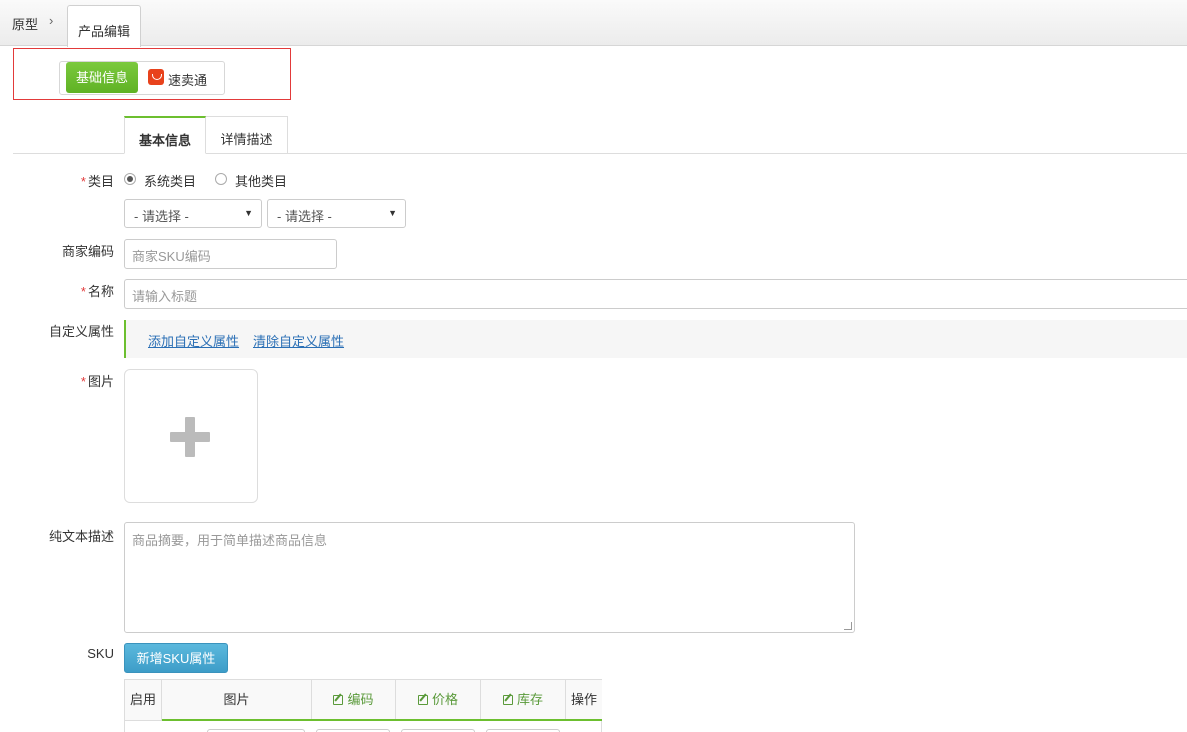  I want to click on sku-label: SKU, so click(100, 653).